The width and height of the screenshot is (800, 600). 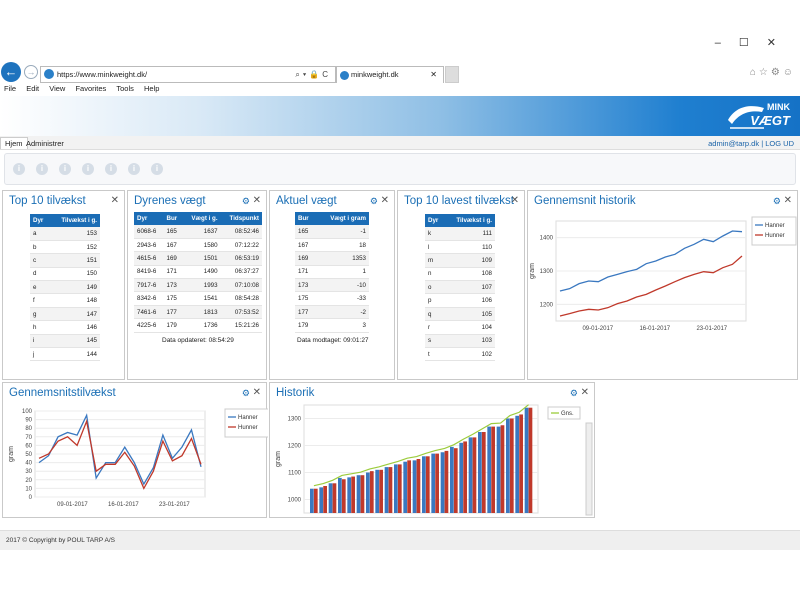 I want to click on table-cell: -33, so click(x=342, y=298).